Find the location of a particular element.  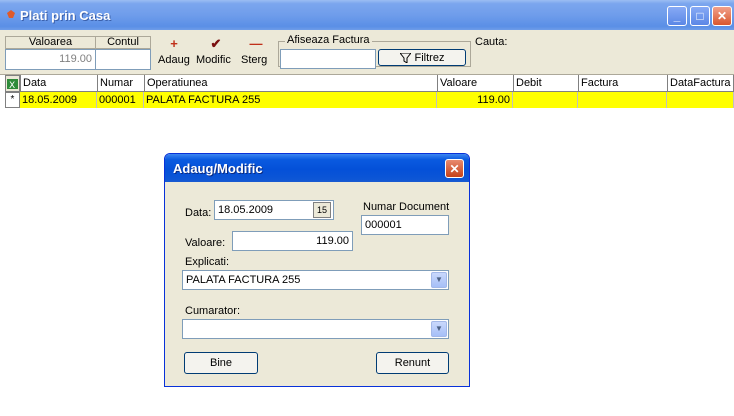

calendar-icon: 15 is located at coordinates (322, 210).